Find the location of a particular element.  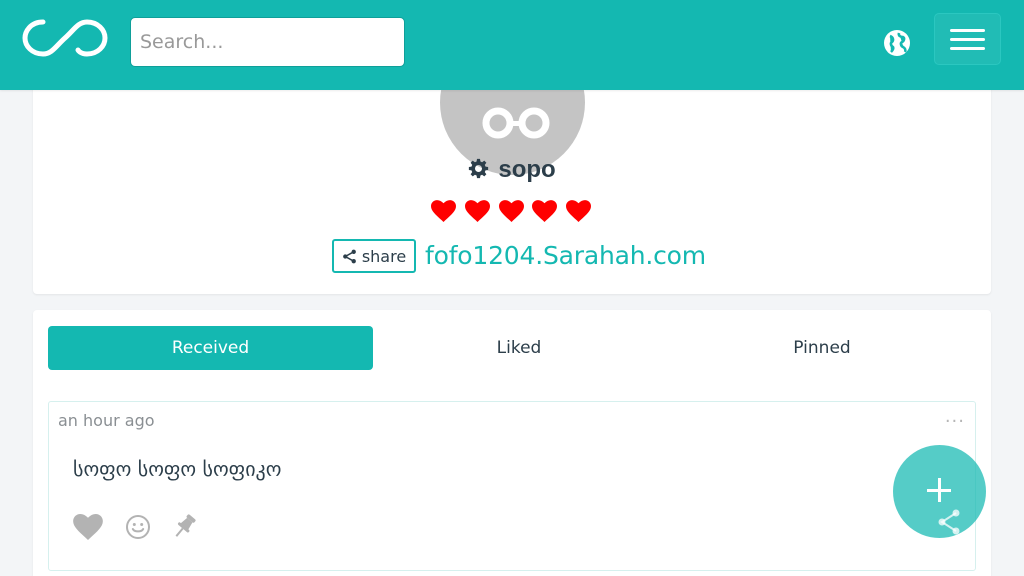

message-tabs: Received Liked Pinned is located at coordinates (512, 348).